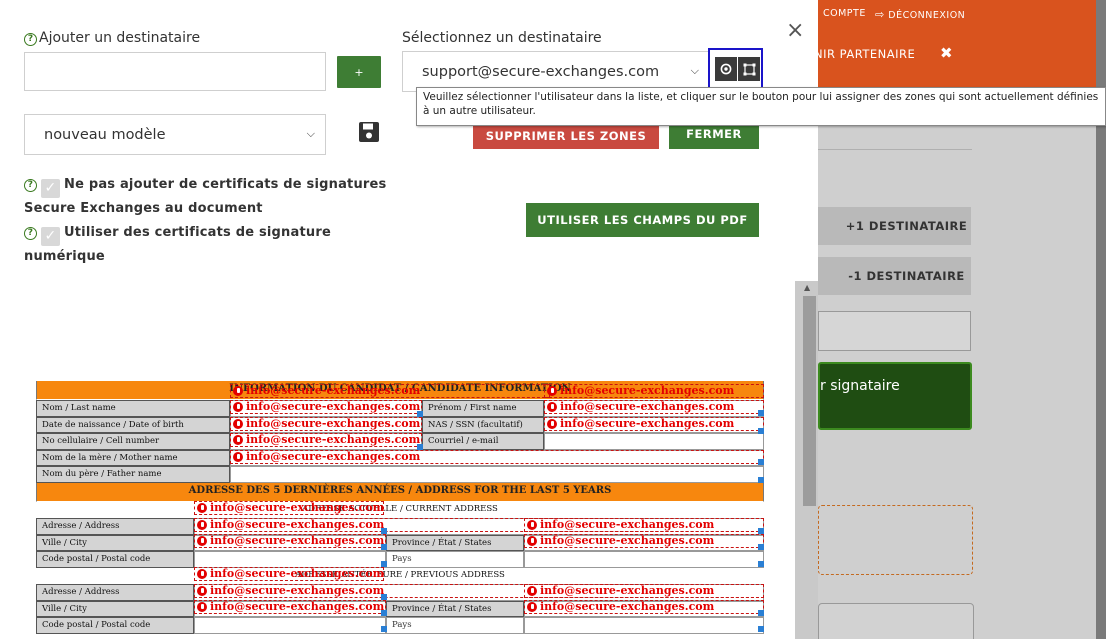 Image resolution: width=1106 pixels, height=639 pixels. What do you see at coordinates (115, 542) in the screenshot?
I see `label-city: Ville / City` at bounding box center [115, 542].